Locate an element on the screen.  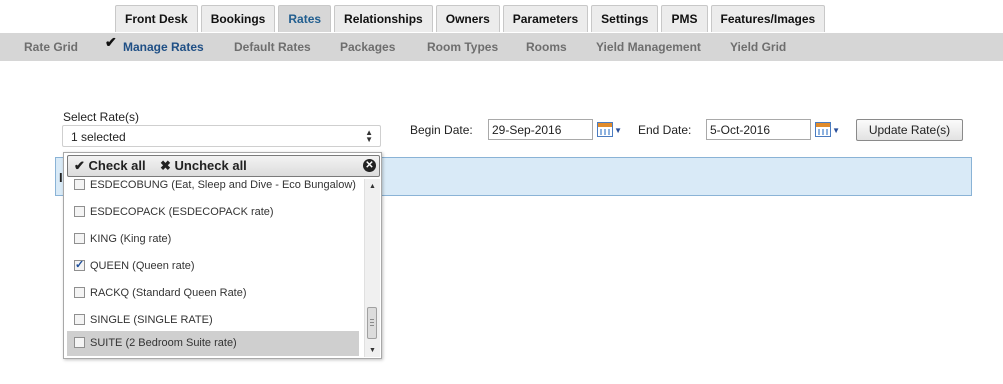
tab-pms: PMS is located at coordinates (684, 18).